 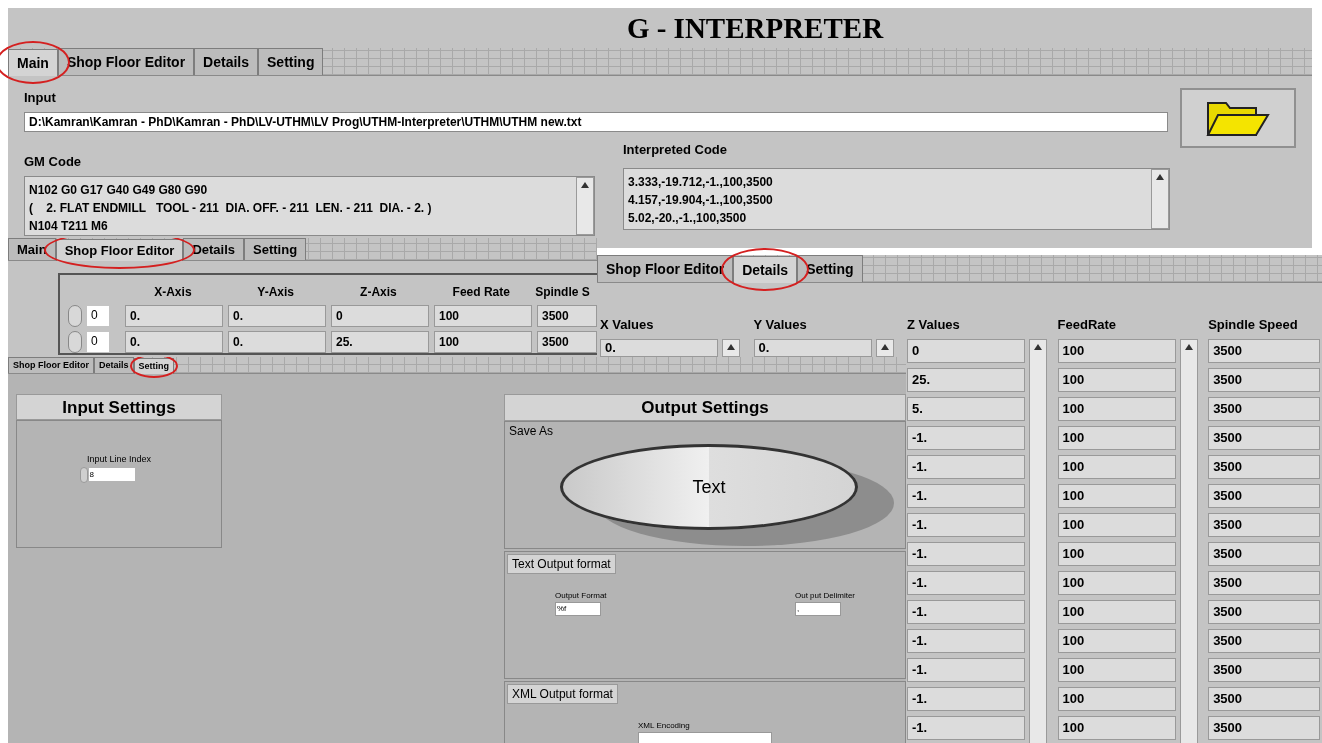 What do you see at coordinates (173, 292) in the screenshot?
I see `column-header: X-Axis` at bounding box center [173, 292].